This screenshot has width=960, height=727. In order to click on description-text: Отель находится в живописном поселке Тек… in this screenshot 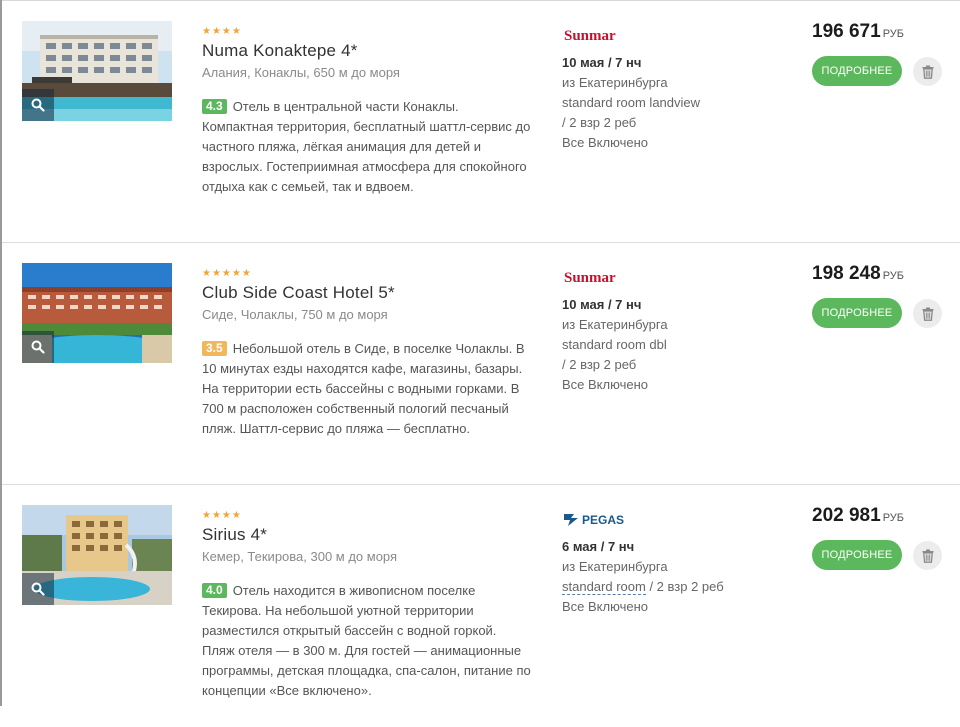, I will do `click(366, 640)`.